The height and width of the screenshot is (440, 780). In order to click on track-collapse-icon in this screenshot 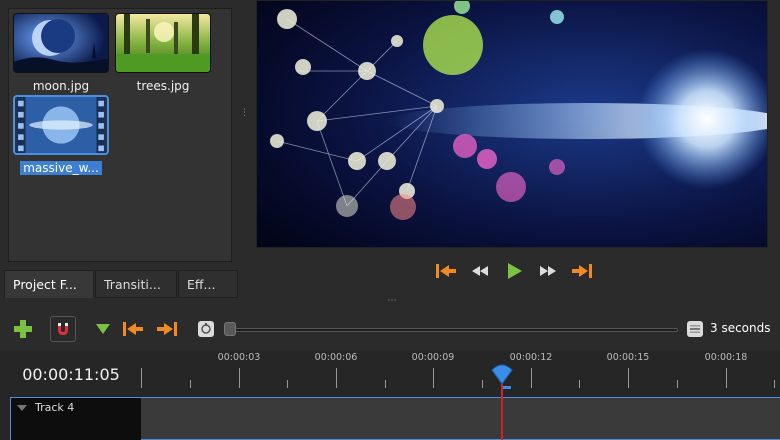, I will do `click(22, 408)`.